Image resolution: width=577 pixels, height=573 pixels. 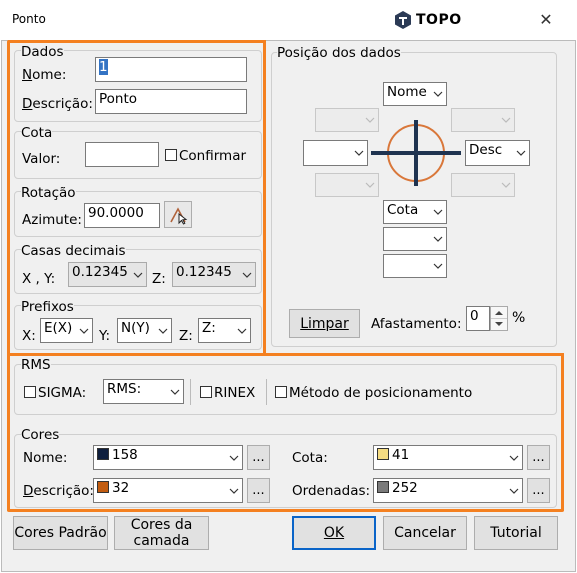 What do you see at coordinates (403, 210) in the screenshot?
I see `position-bottom1-value: Cota` at bounding box center [403, 210].